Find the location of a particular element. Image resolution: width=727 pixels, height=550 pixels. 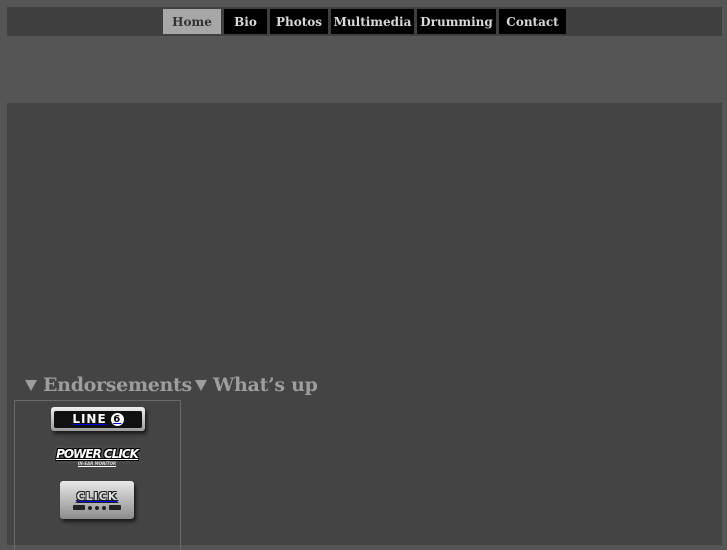

nav-drumming: Drumming is located at coordinates (456, 21).